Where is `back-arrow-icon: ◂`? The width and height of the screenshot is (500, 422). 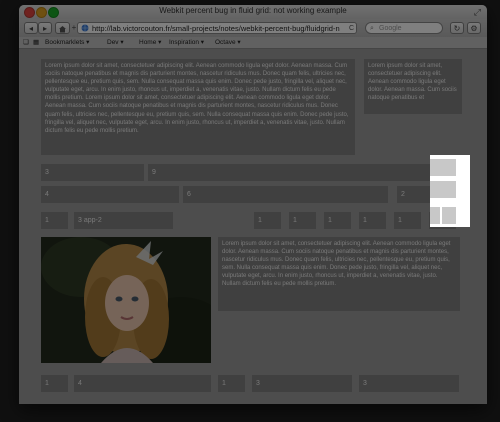 back-arrow-icon: ◂ is located at coordinates (30, 28).